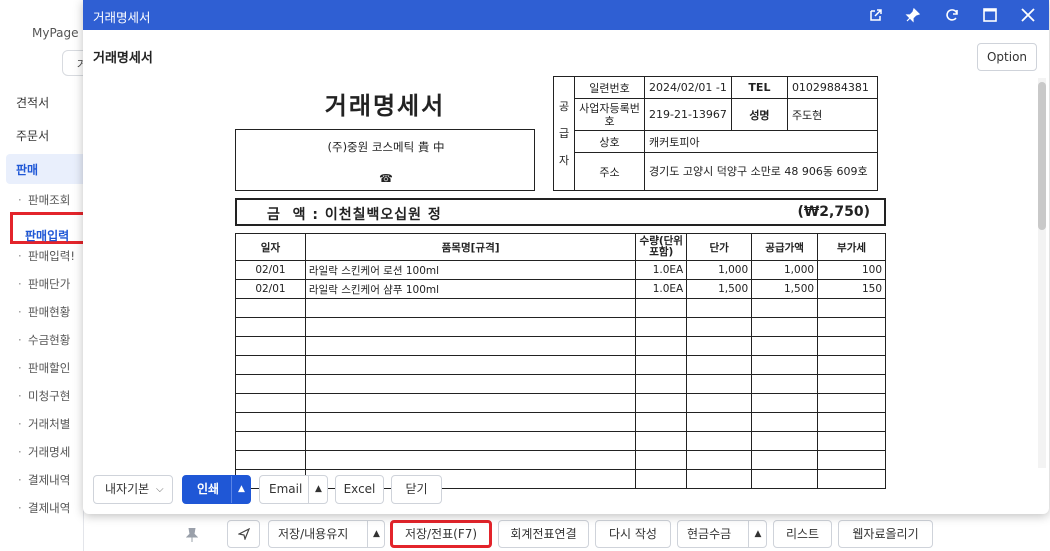 The image size is (1050, 551). What do you see at coordinates (416, 489) in the screenshot?
I see `close-button: 닫기` at bounding box center [416, 489].